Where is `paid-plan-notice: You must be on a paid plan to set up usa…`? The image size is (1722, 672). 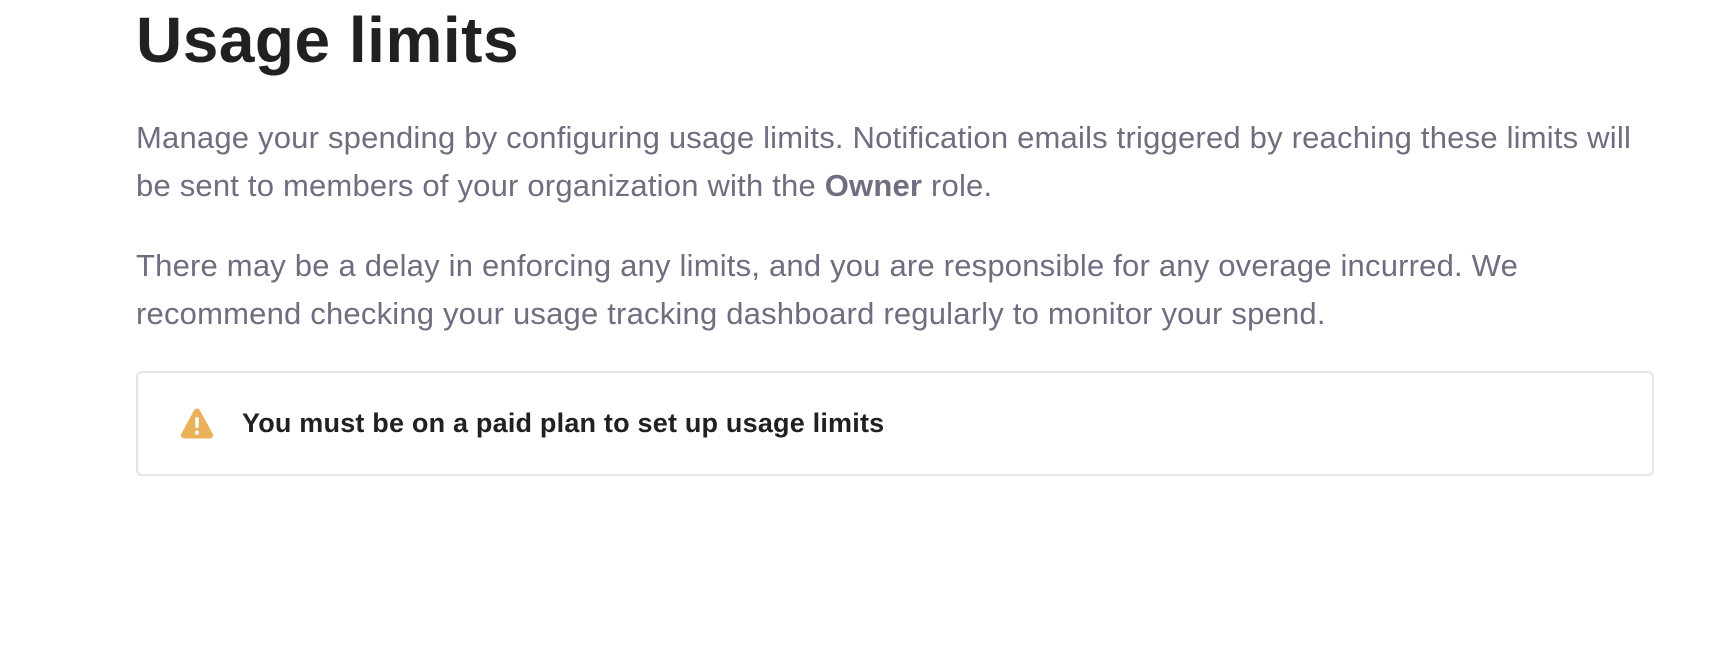
paid-plan-notice: You must be on a paid plan to set up usa… is located at coordinates (895, 423).